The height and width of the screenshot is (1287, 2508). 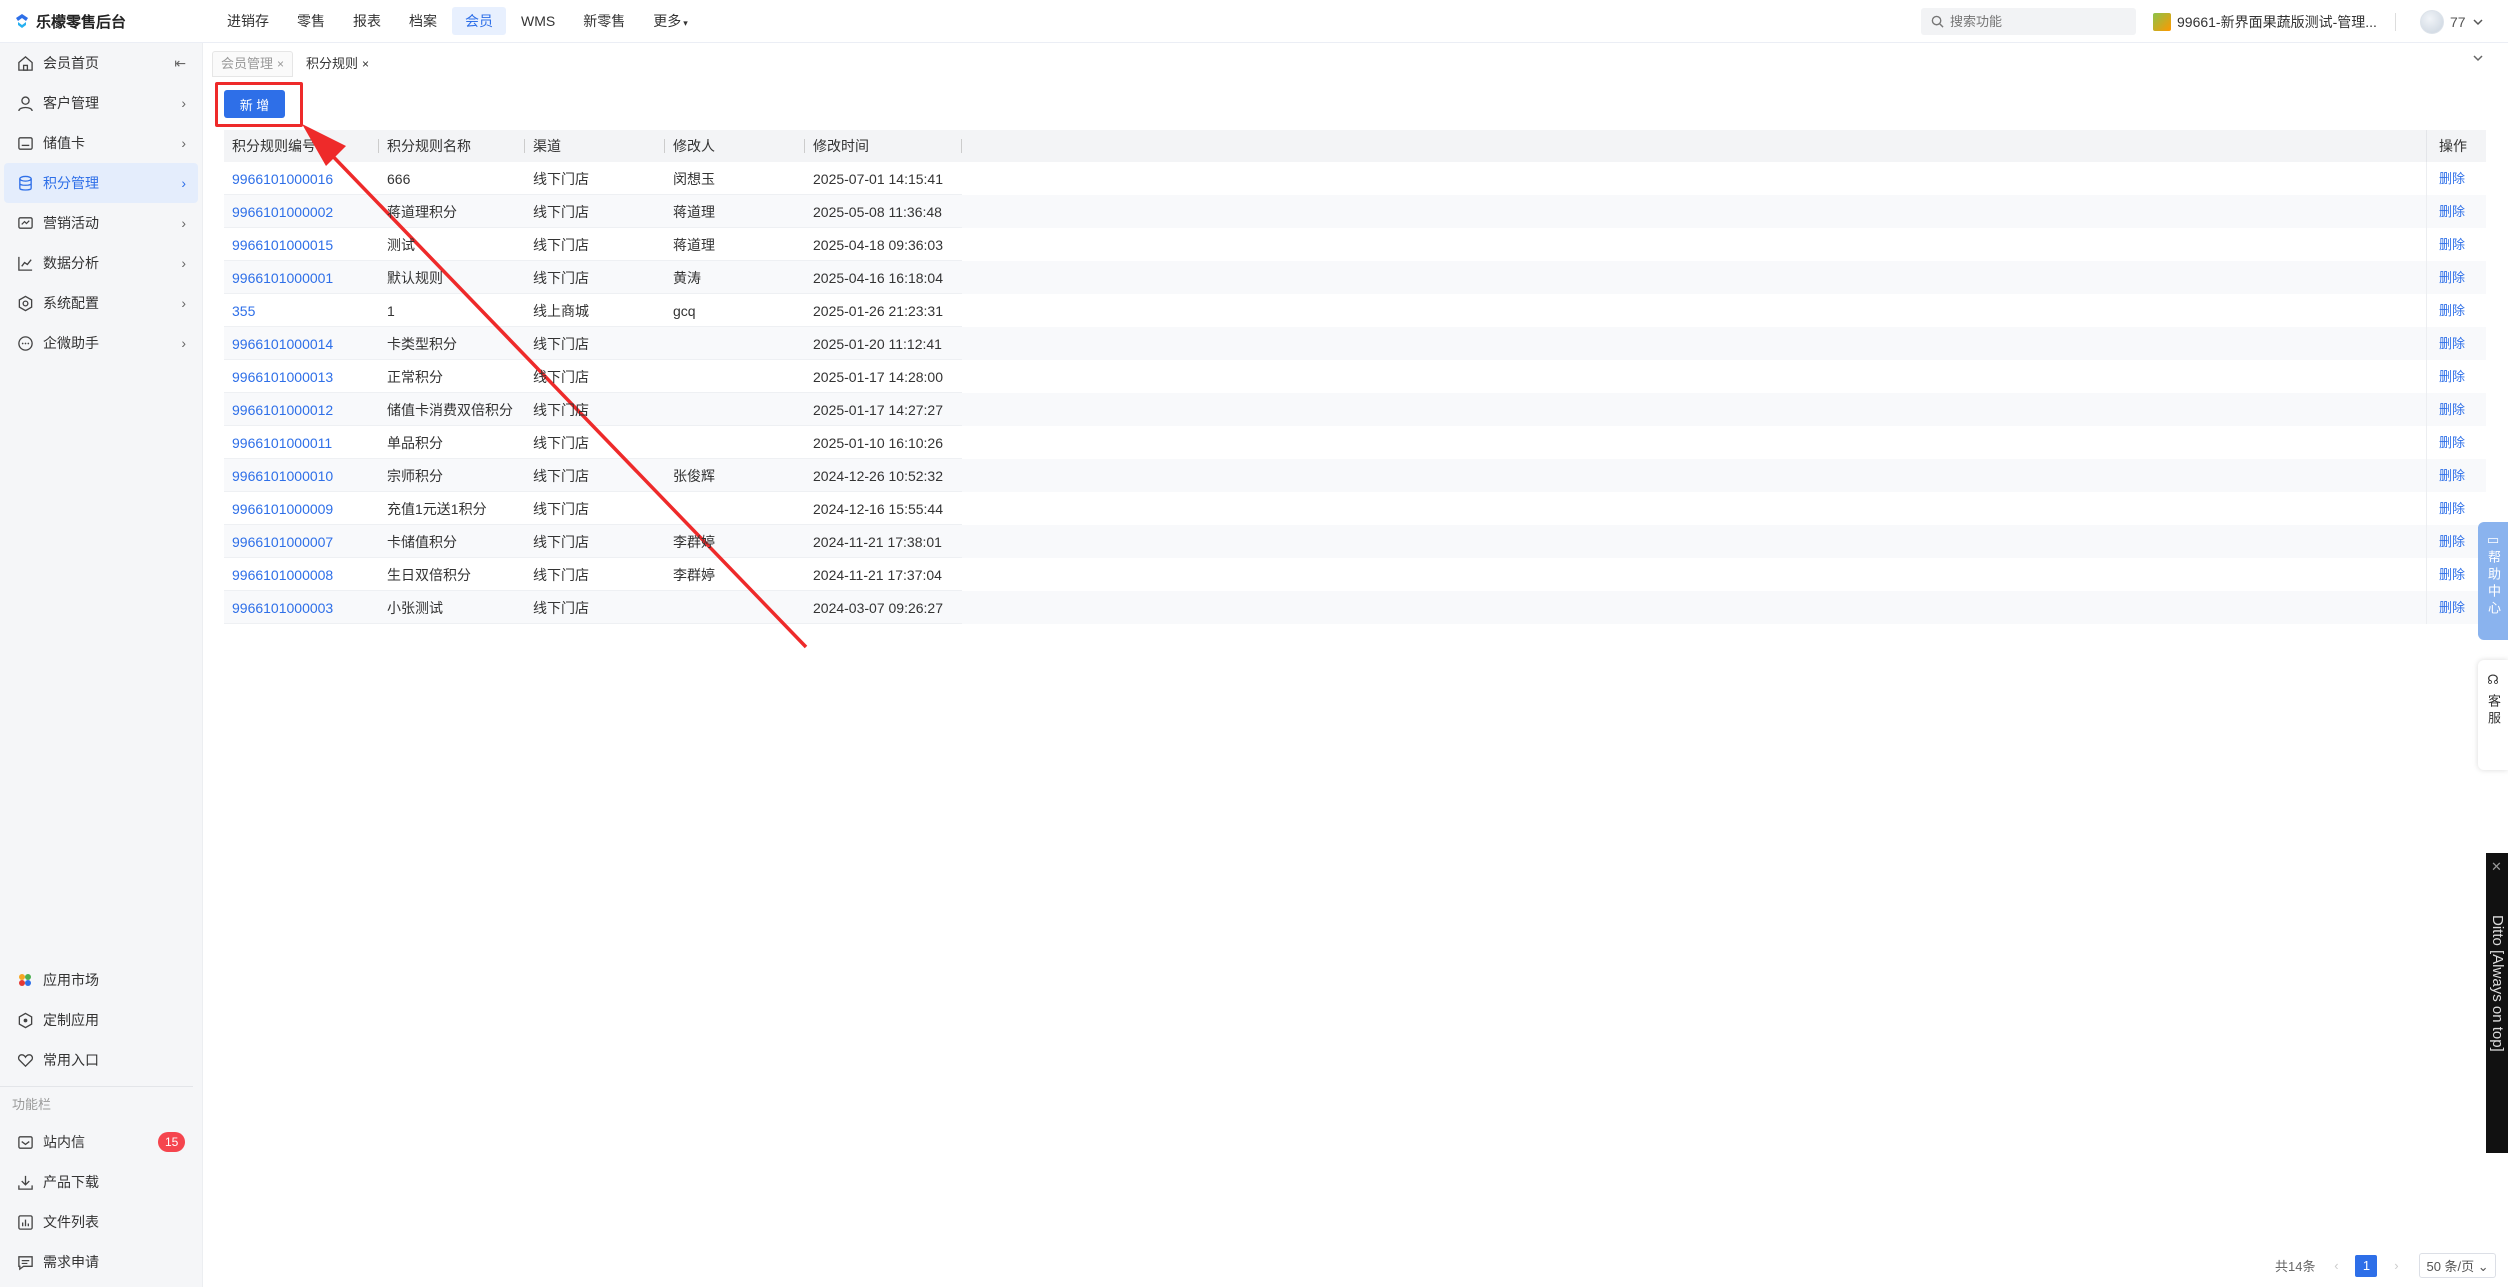 I want to click on editor-cell: gcq, so click(x=684, y=310).